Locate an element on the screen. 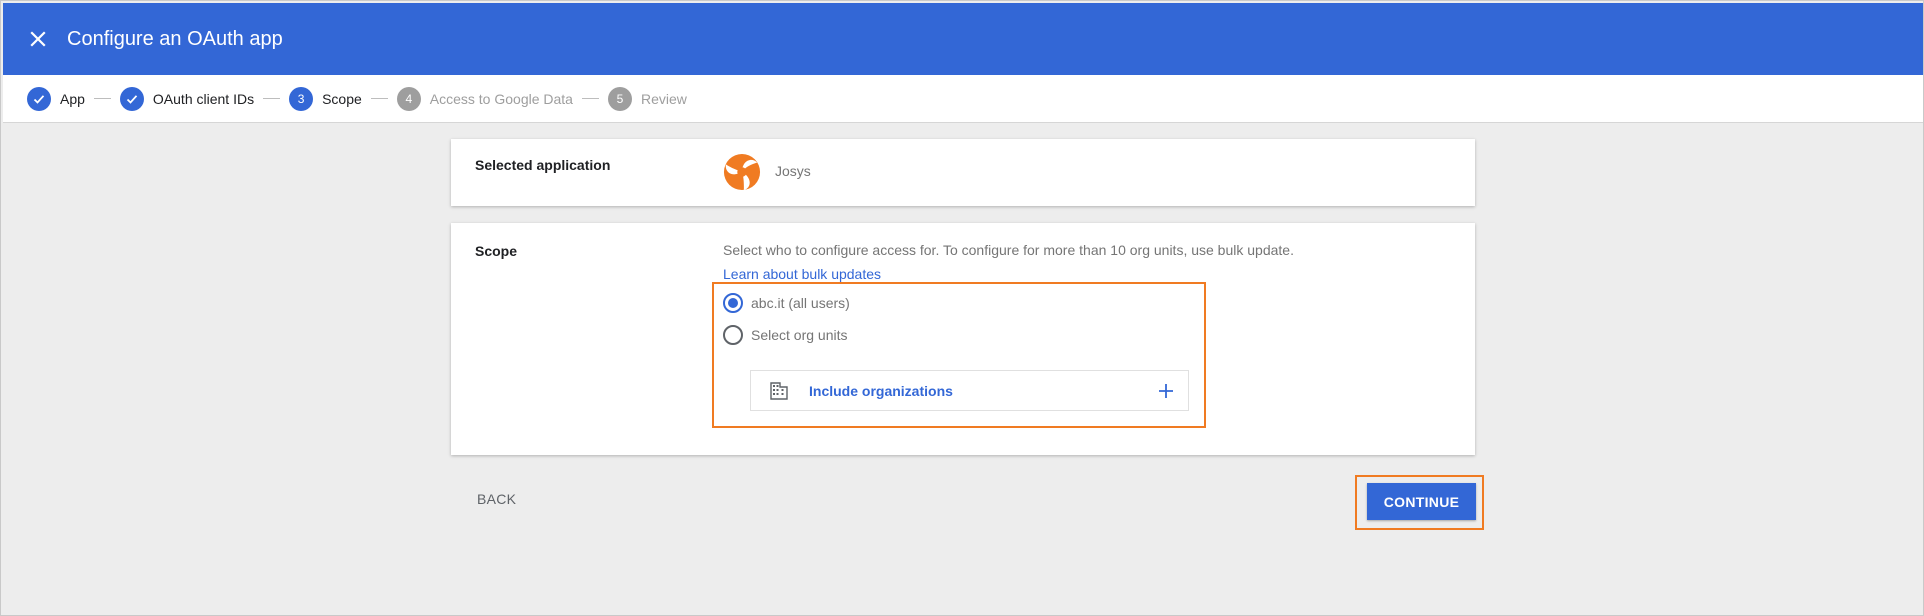 This screenshot has width=1924, height=616. step-scope: 3 Scope is located at coordinates (325, 98).